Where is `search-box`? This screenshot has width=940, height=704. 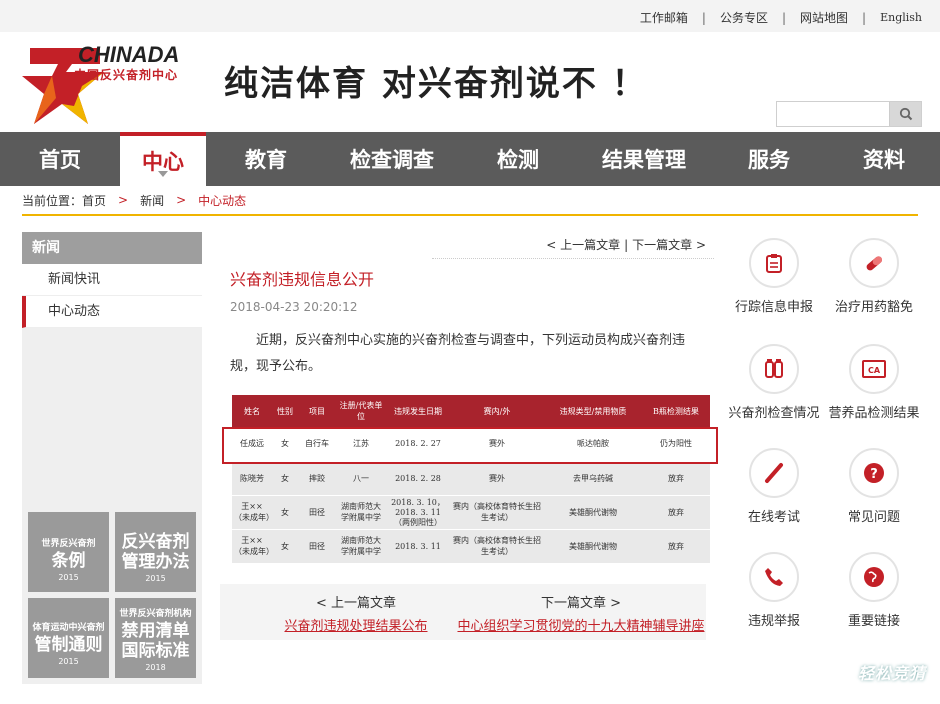
search-box is located at coordinates (849, 114).